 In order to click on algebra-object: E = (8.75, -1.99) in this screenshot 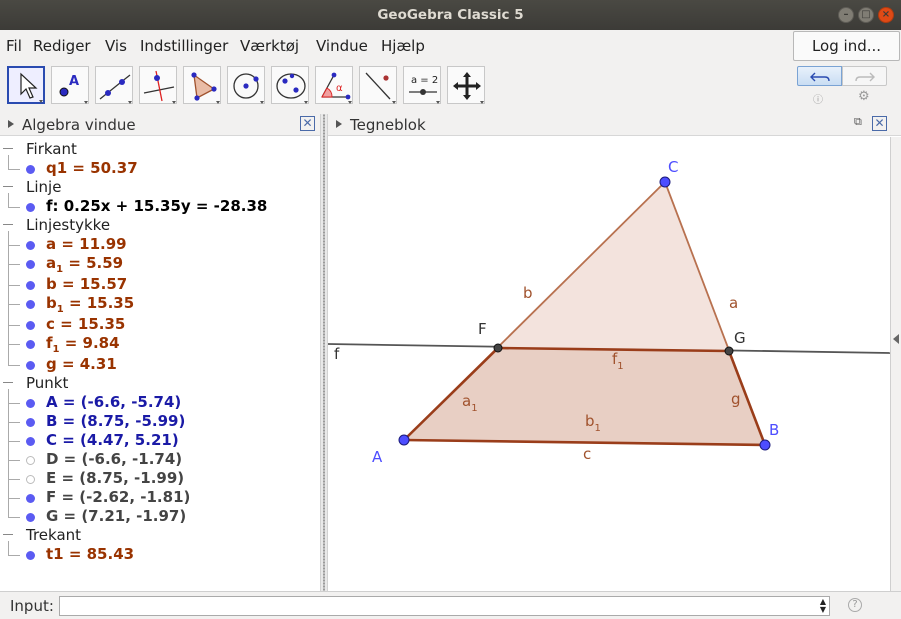, I will do `click(115, 478)`.